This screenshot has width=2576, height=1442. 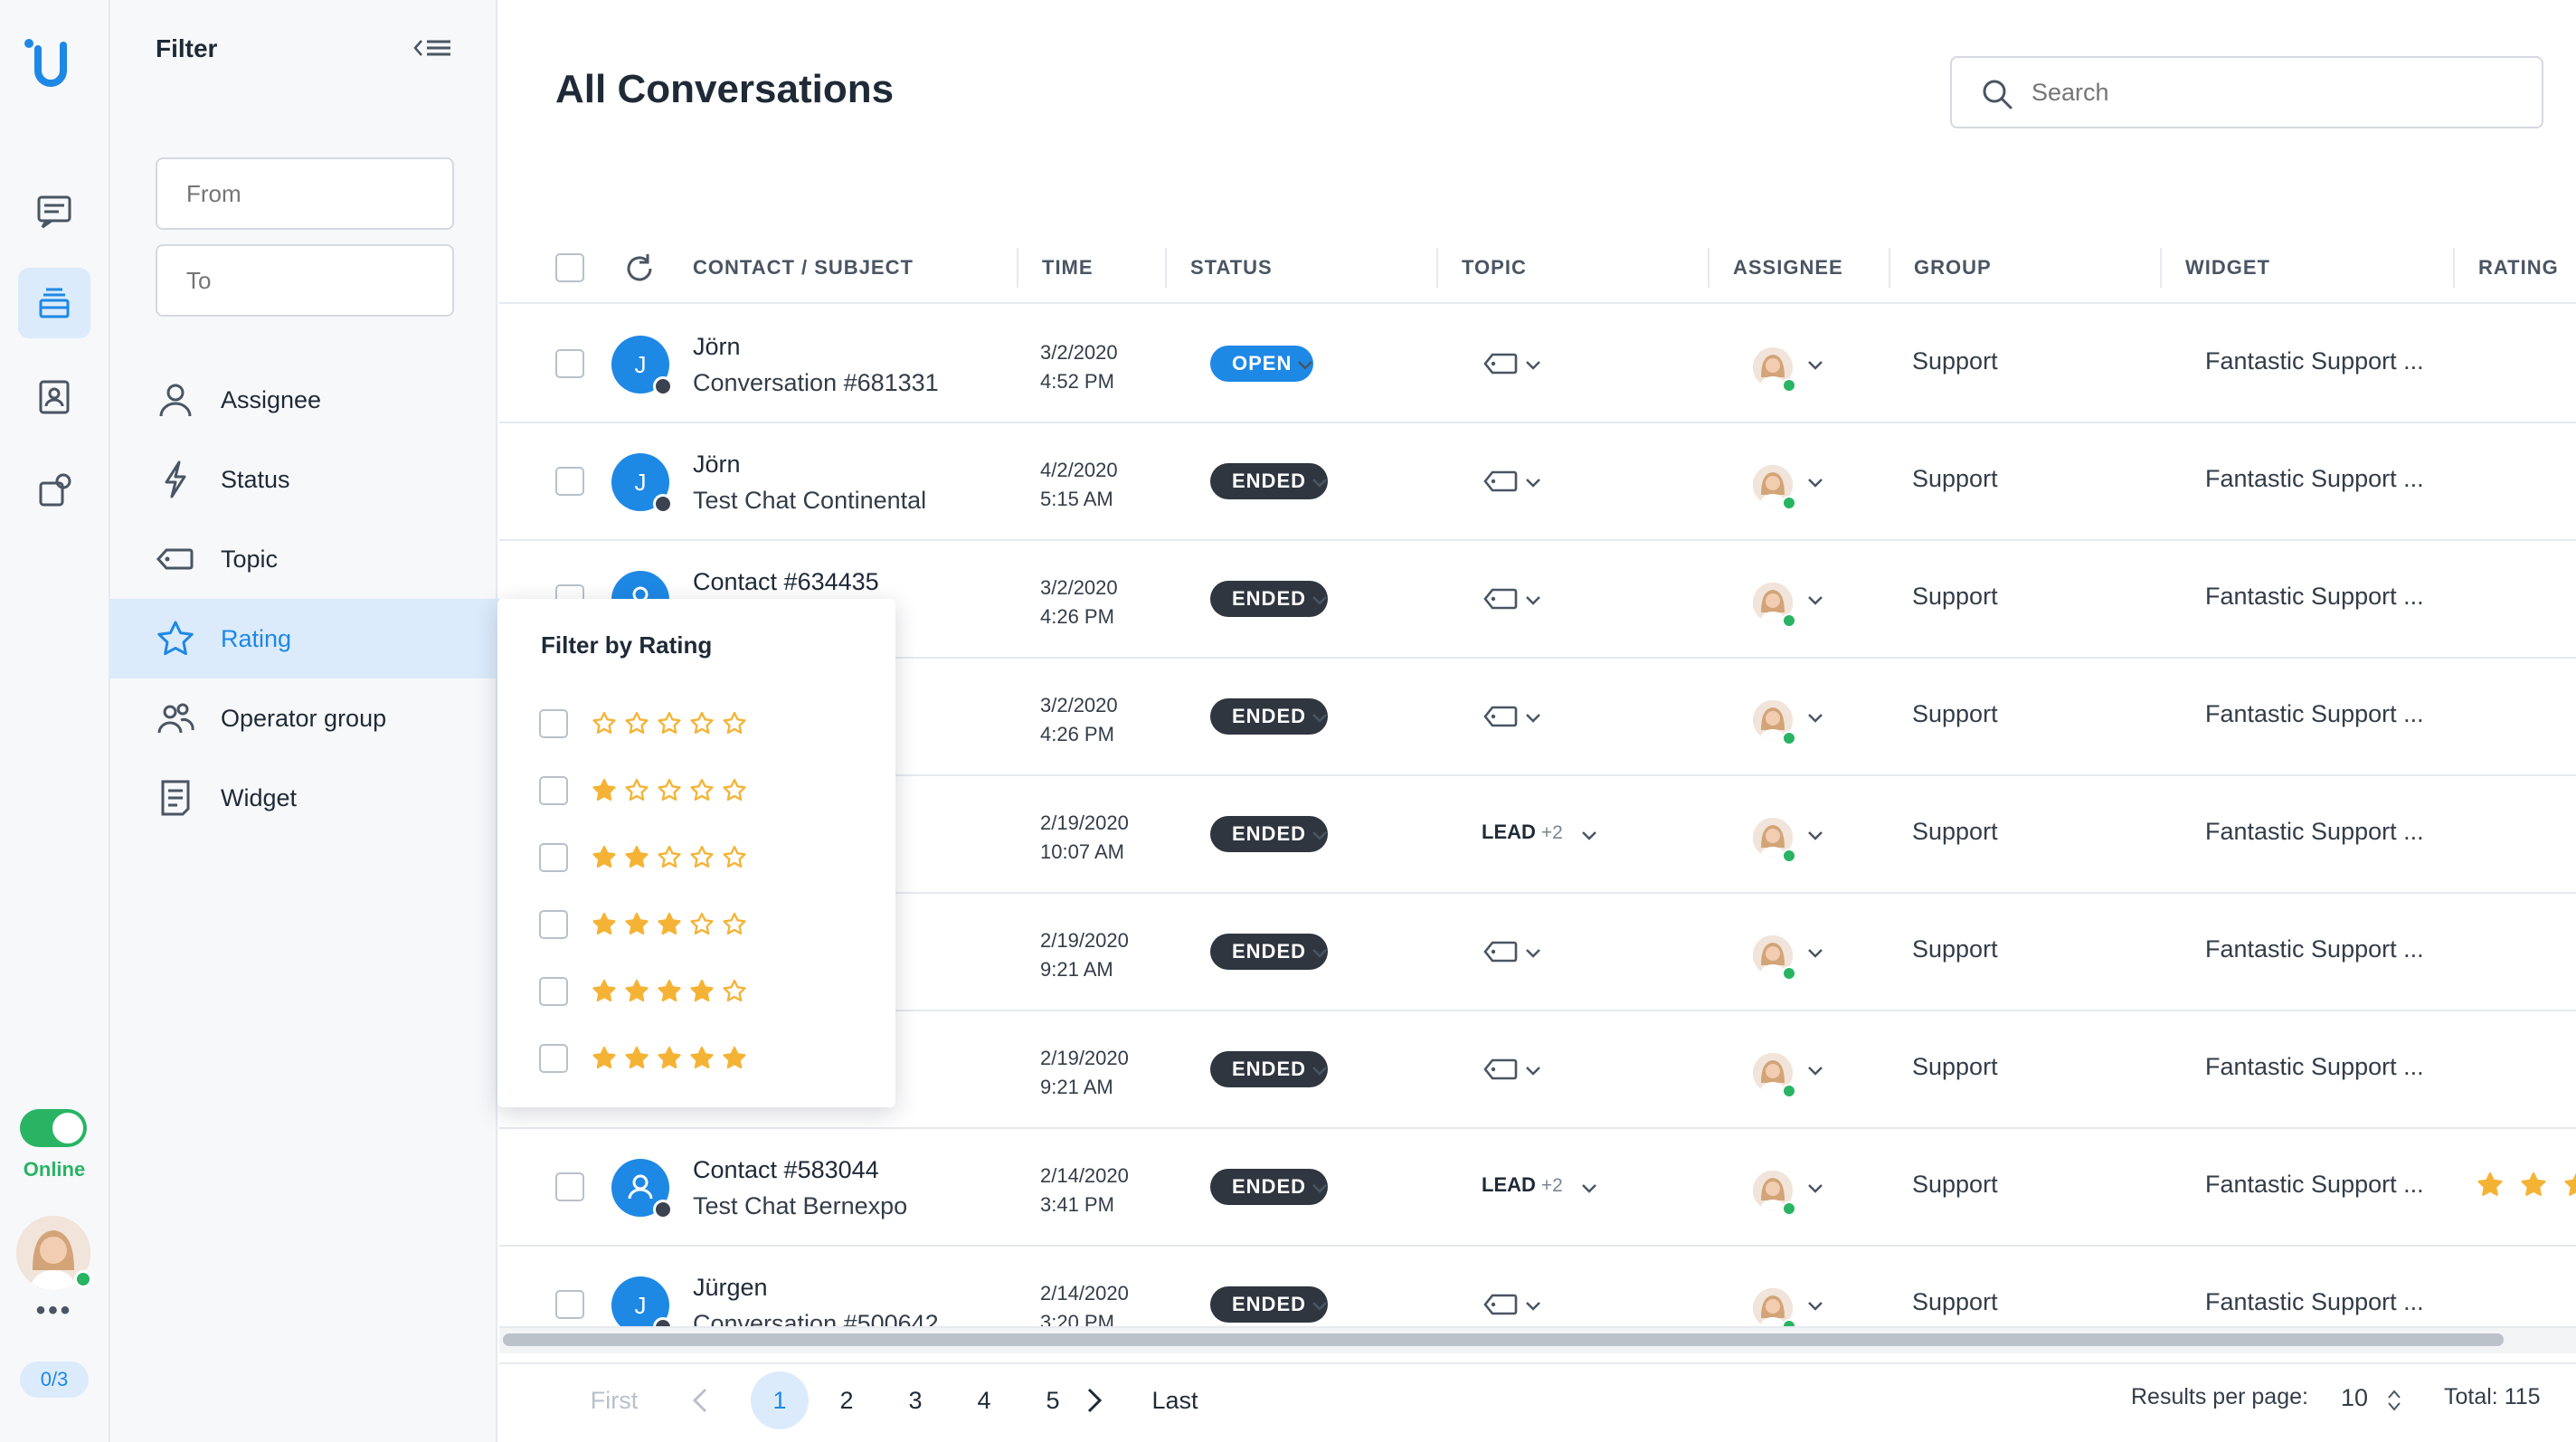 What do you see at coordinates (1482, 268) in the screenshot?
I see `column-topic: TOPIC` at bounding box center [1482, 268].